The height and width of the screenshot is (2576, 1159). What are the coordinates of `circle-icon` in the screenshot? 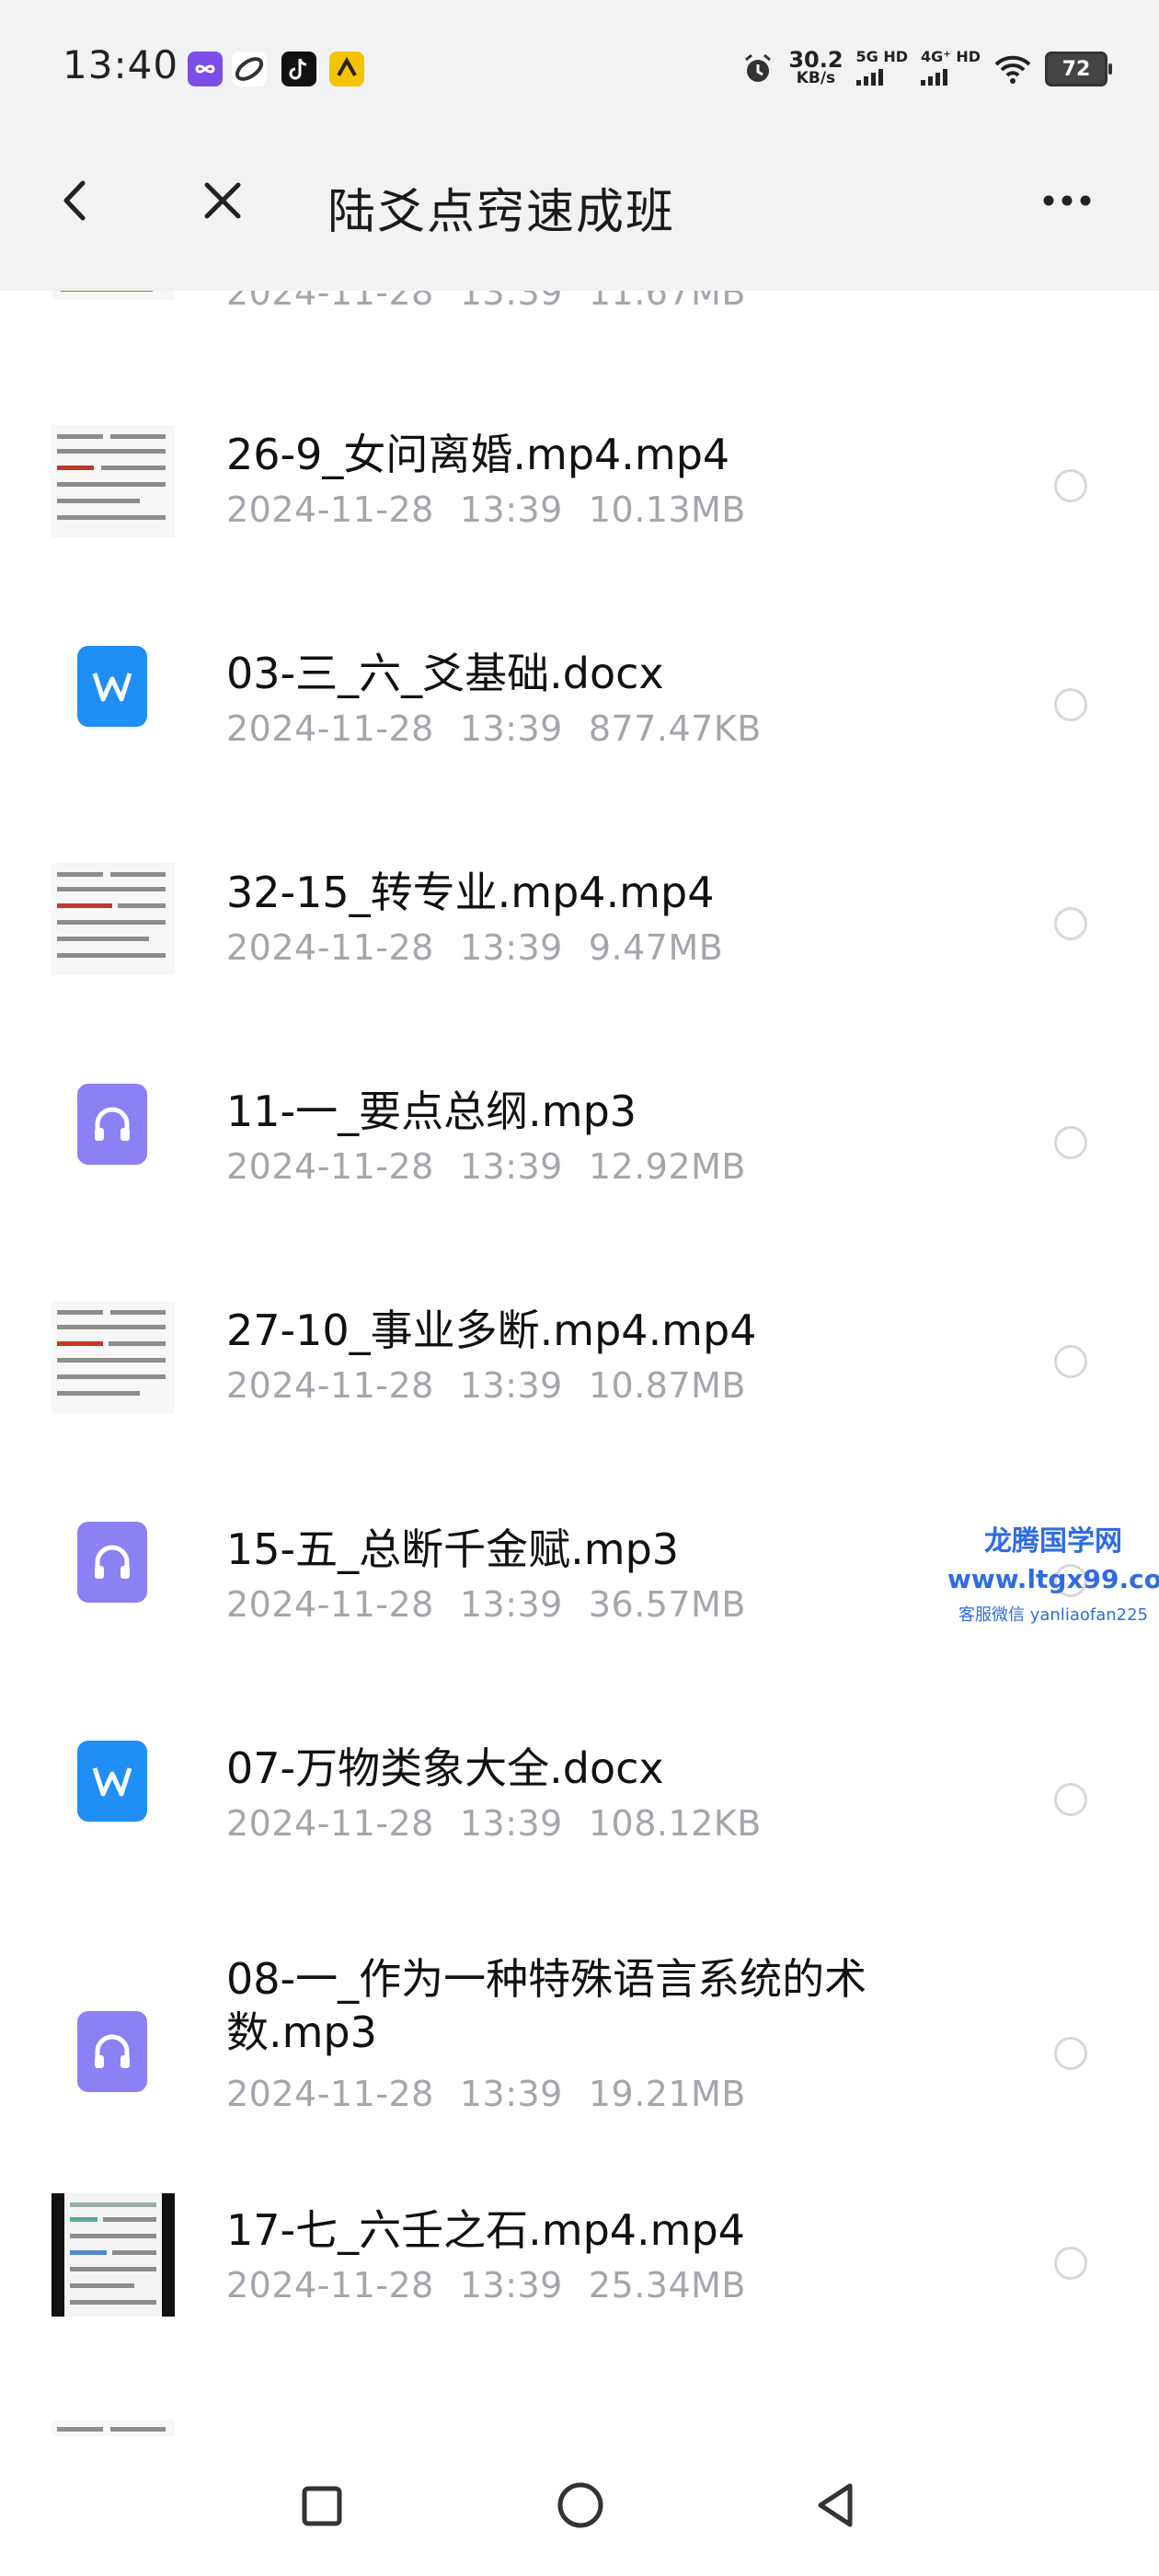 It's located at (580, 2505).